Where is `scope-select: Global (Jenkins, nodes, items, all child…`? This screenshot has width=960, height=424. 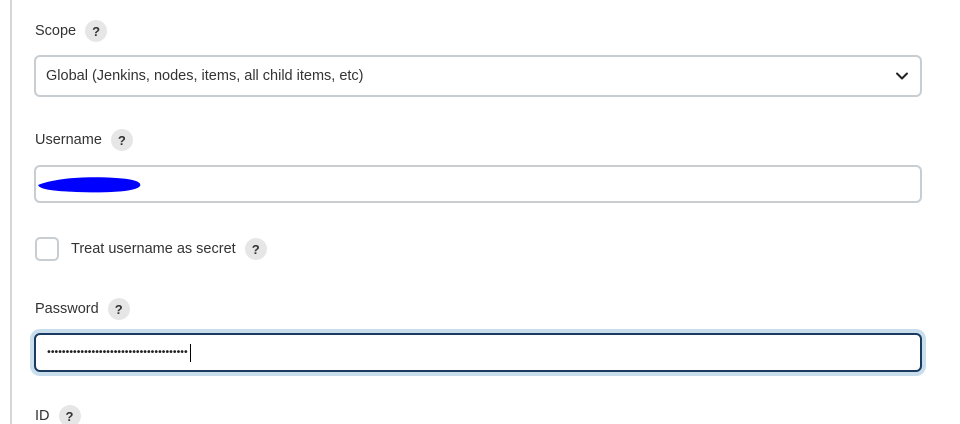 scope-select: Global (Jenkins, nodes, items, all child… is located at coordinates (478, 76).